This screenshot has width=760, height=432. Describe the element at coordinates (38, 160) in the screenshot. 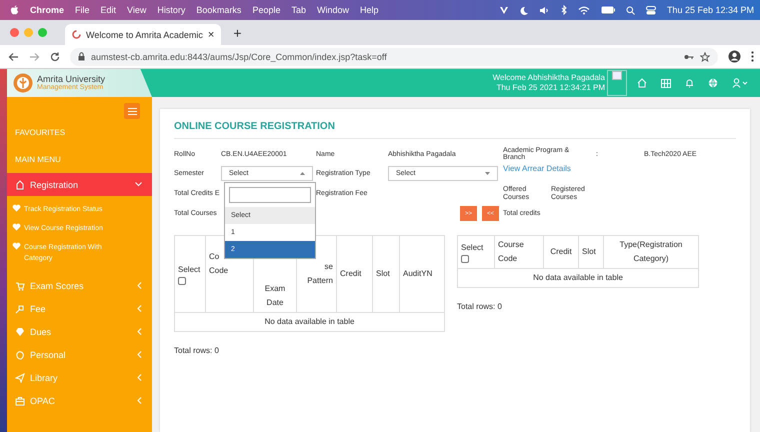

I see `sidebar-section-title: MAIN MENU` at that location.